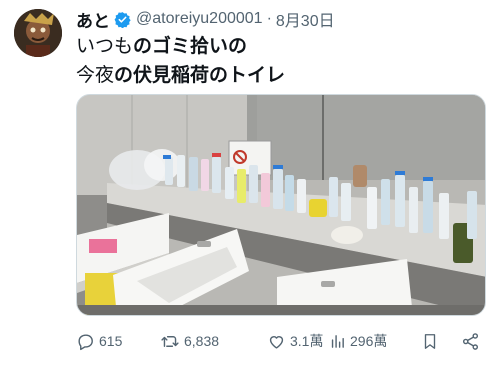  I want to click on text-line1-bold: のゴミ拾いの, so click(190, 46).